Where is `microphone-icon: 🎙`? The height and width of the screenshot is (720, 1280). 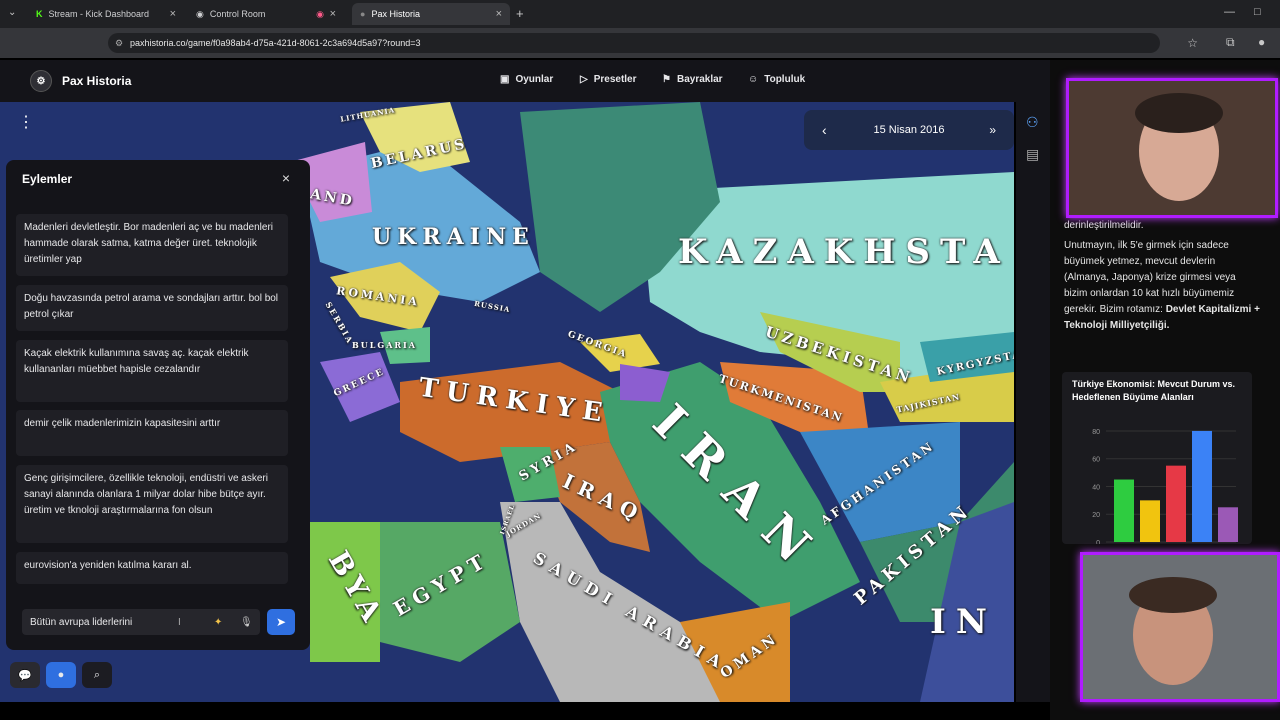
microphone-icon: 🎙 is located at coordinates (246, 622).